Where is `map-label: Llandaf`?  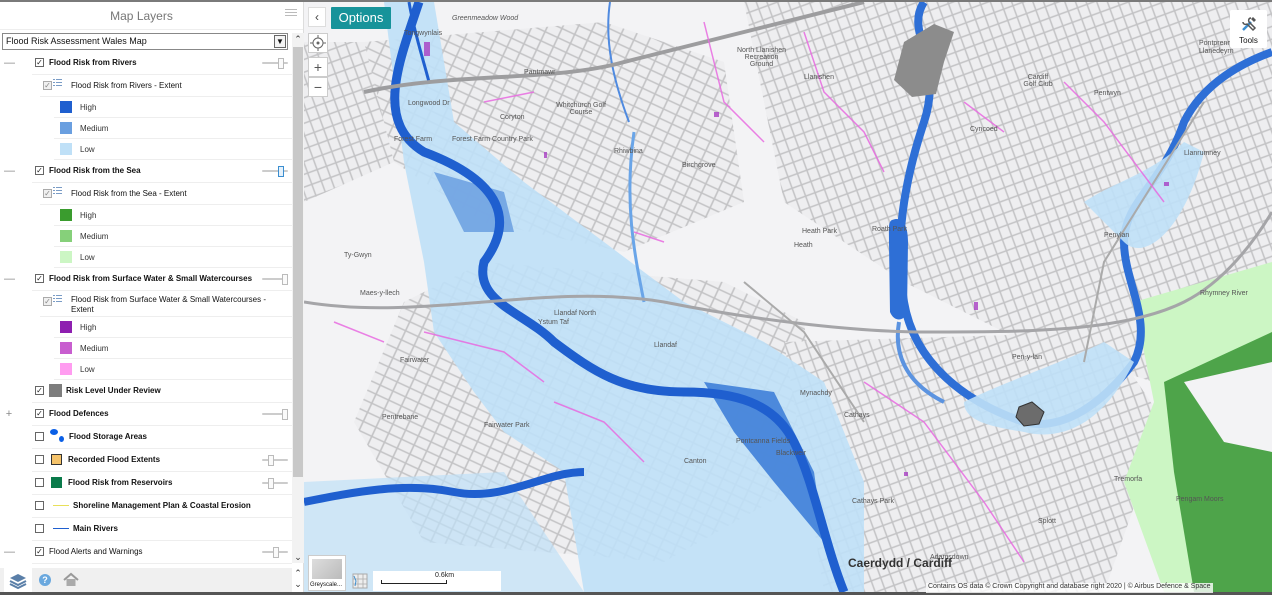 map-label: Llandaf is located at coordinates (665, 345).